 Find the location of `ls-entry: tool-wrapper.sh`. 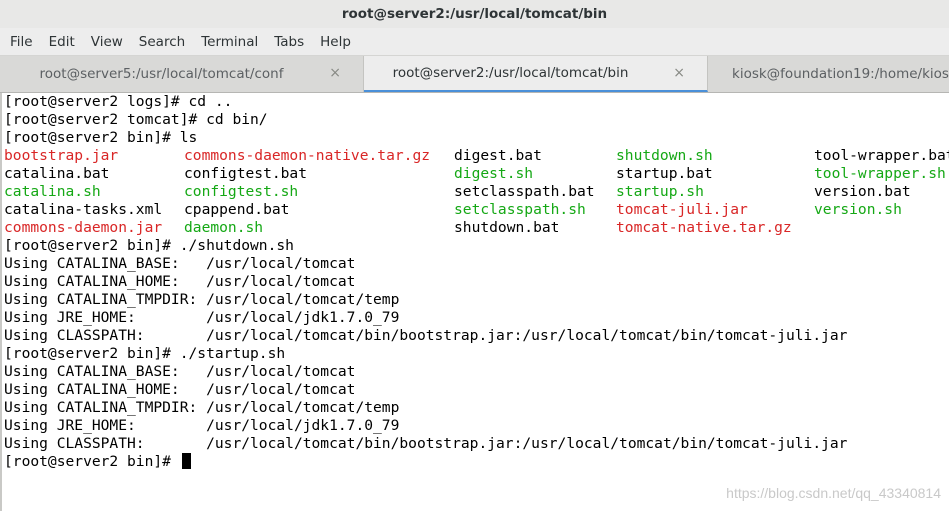

ls-entry: tool-wrapper.sh is located at coordinates (880, 173).